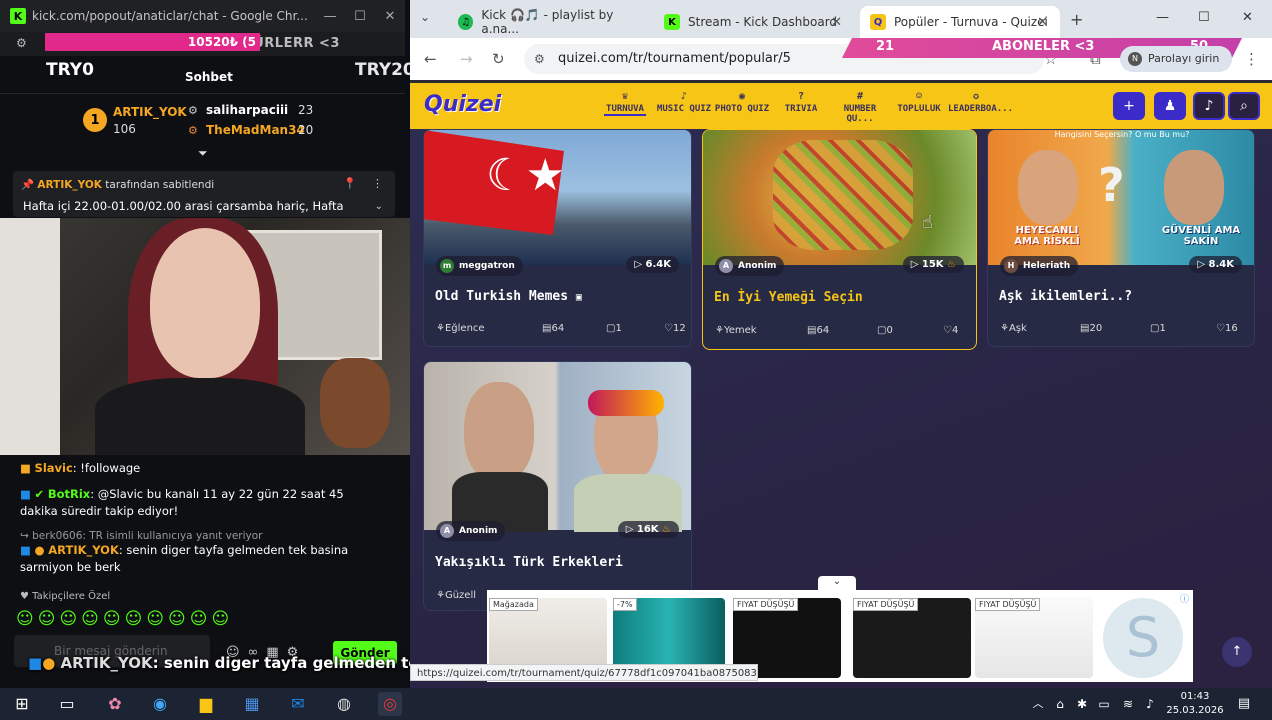 Image resolution: width=1272 pixels, height=720 pixels. What do you see at coordinates (625, 604) in the screenshot?
I see `ad-badge: -7%` at bounding box center [625, 604].